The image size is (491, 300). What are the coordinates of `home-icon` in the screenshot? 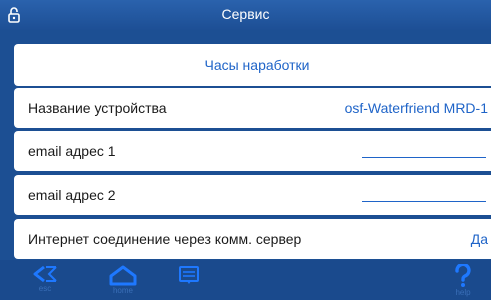 It's located at (123, 275).